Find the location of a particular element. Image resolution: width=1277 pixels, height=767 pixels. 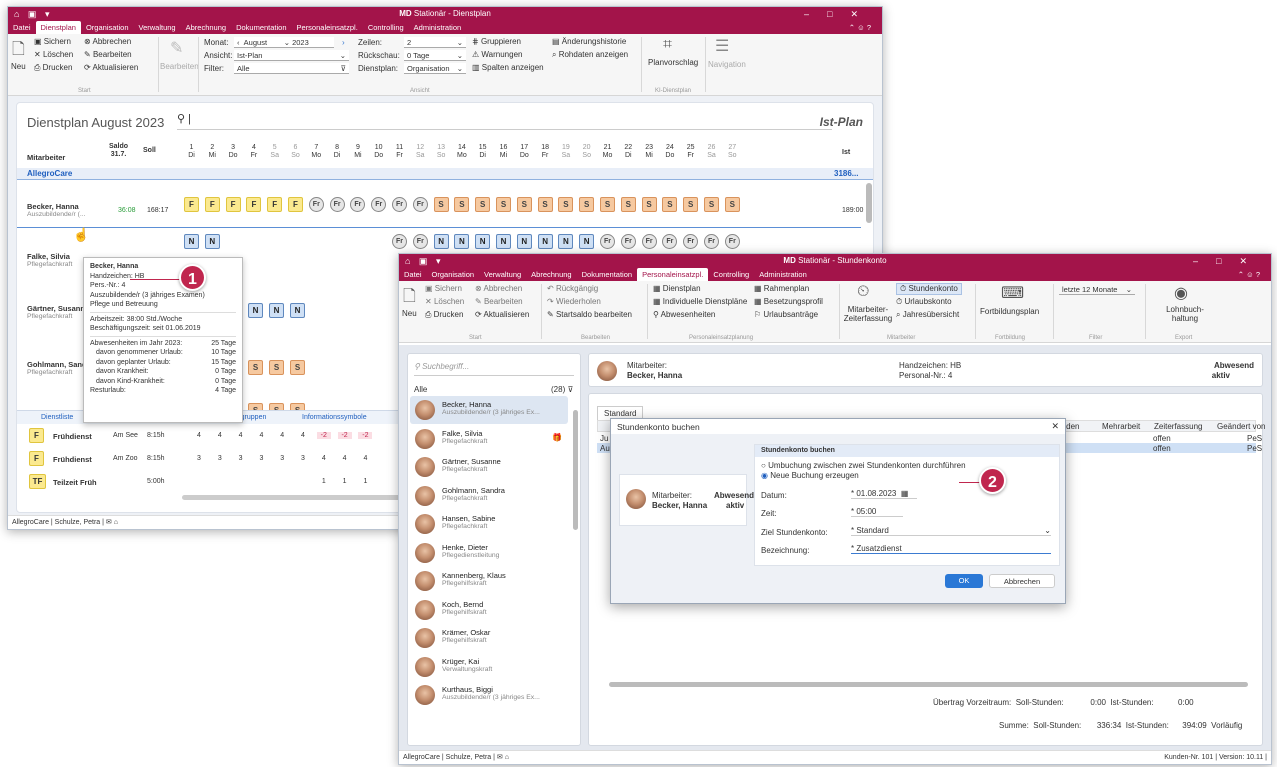

employee-list-item: Koch, Bernd Pflegehilfskraft is located at coordinates (489, 610).